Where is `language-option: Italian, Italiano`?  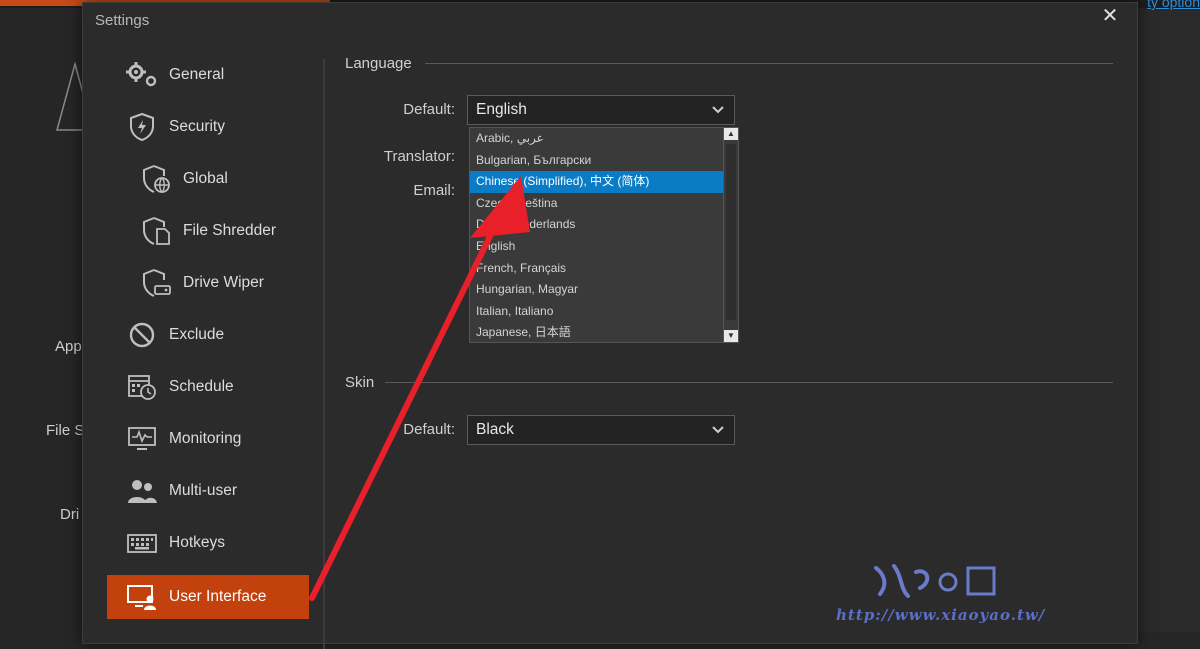 language-option: Italian, Italiano is located at coordinates (597, 312).